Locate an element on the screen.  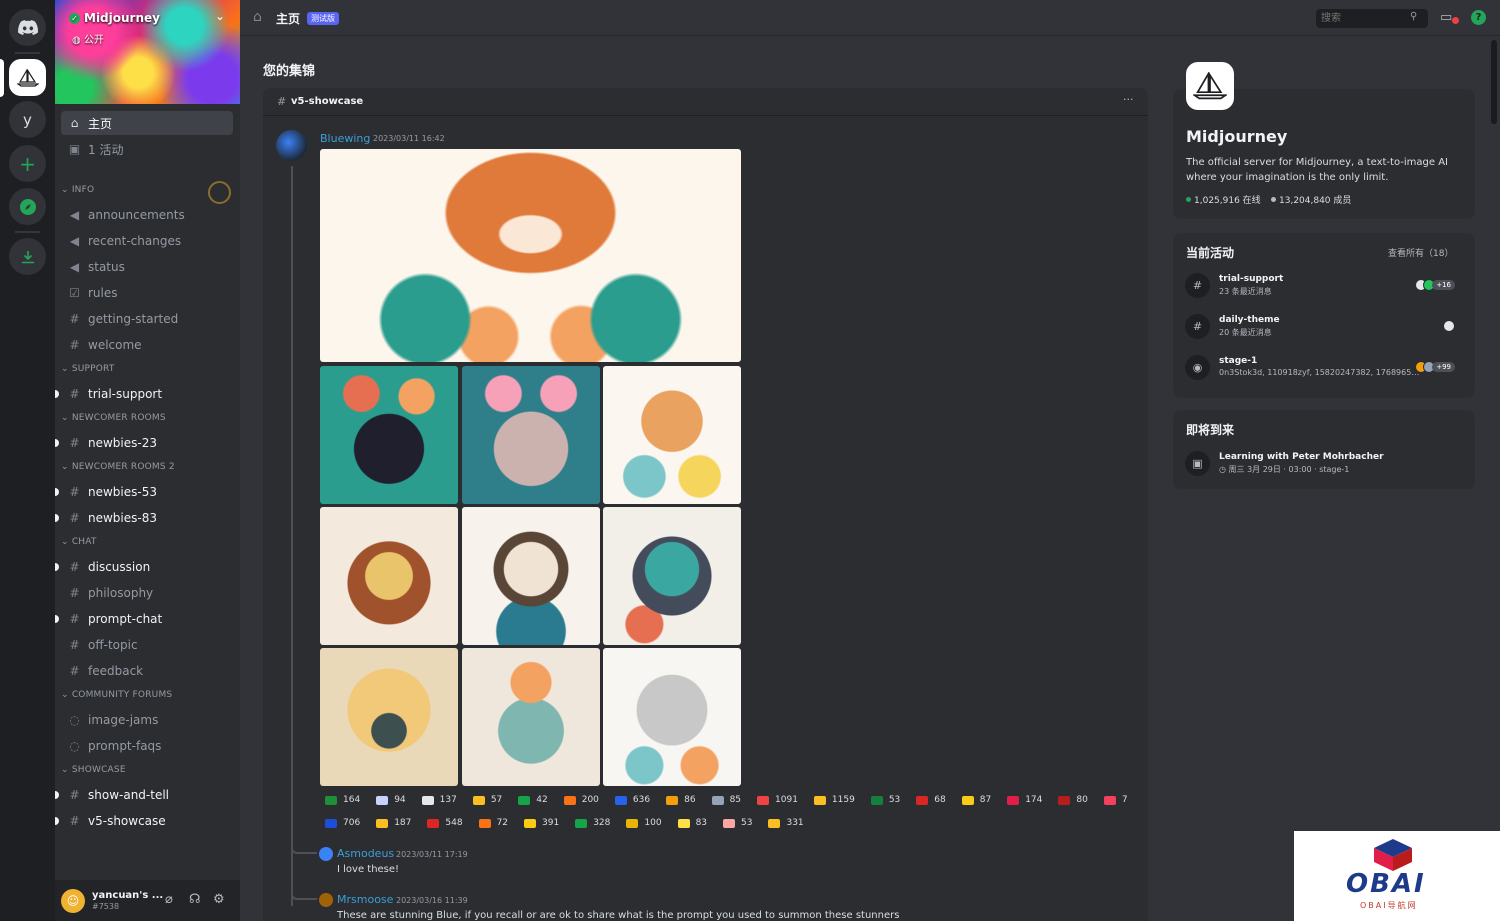
activity-item: # trial-support 23 条最近消息 +16 is located at coordinates (1325, 287).